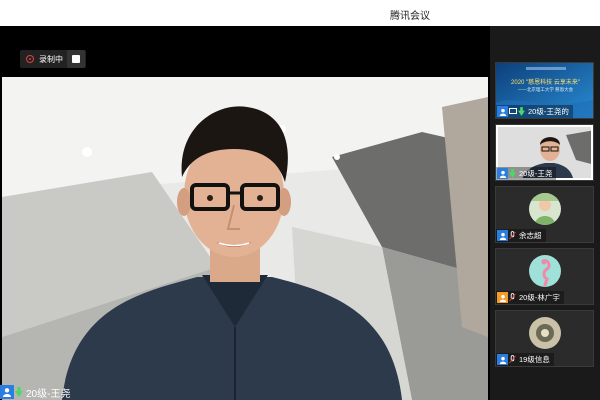 The width and height of the screenshot is (600, 400). I want to click on tile-footer: 19级信息, so click(525, 359).